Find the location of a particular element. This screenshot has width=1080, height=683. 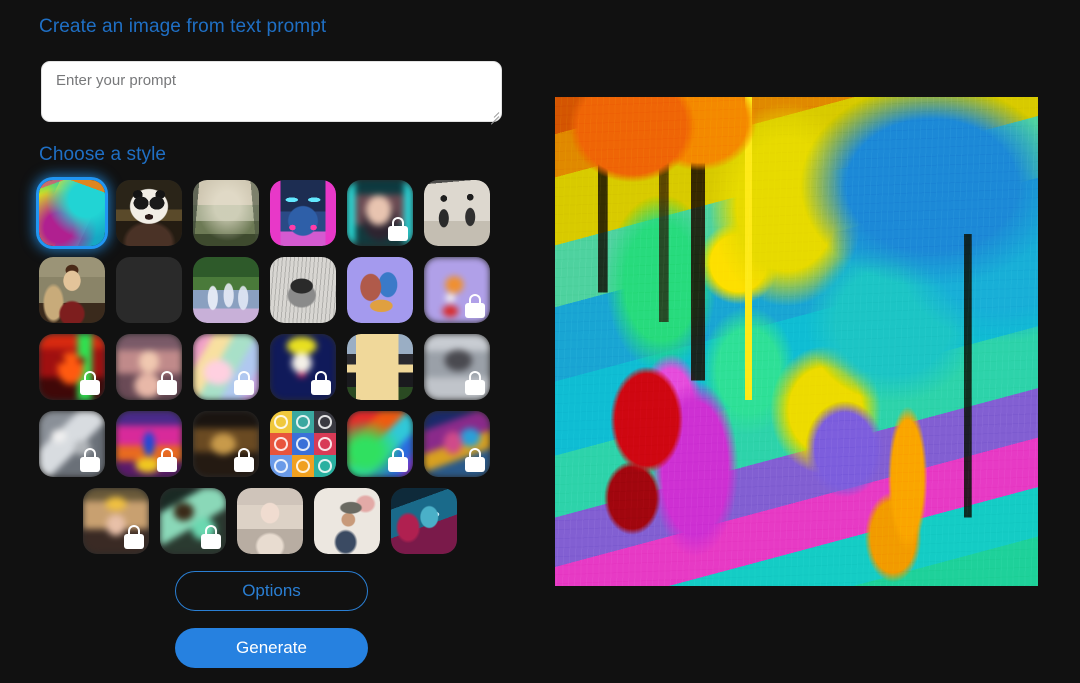

style-thumb-cyber-robot is located at coordinates (303, 213).